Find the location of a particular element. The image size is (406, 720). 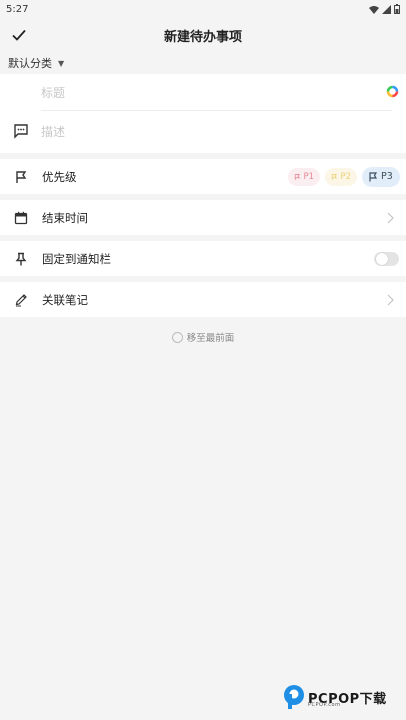

input-card: 标题 描述 is located at coordinates (203, 113).